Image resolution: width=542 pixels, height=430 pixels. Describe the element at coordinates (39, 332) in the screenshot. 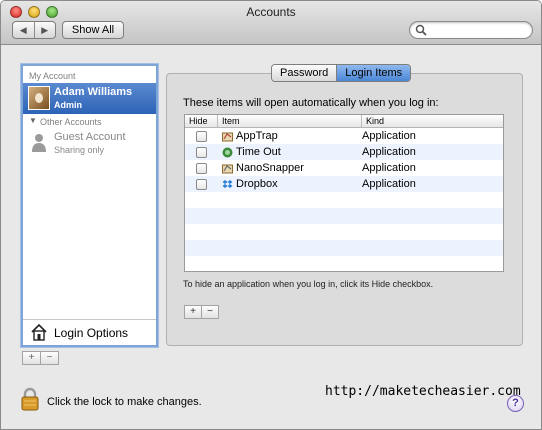

I see `house-icon` at that location.